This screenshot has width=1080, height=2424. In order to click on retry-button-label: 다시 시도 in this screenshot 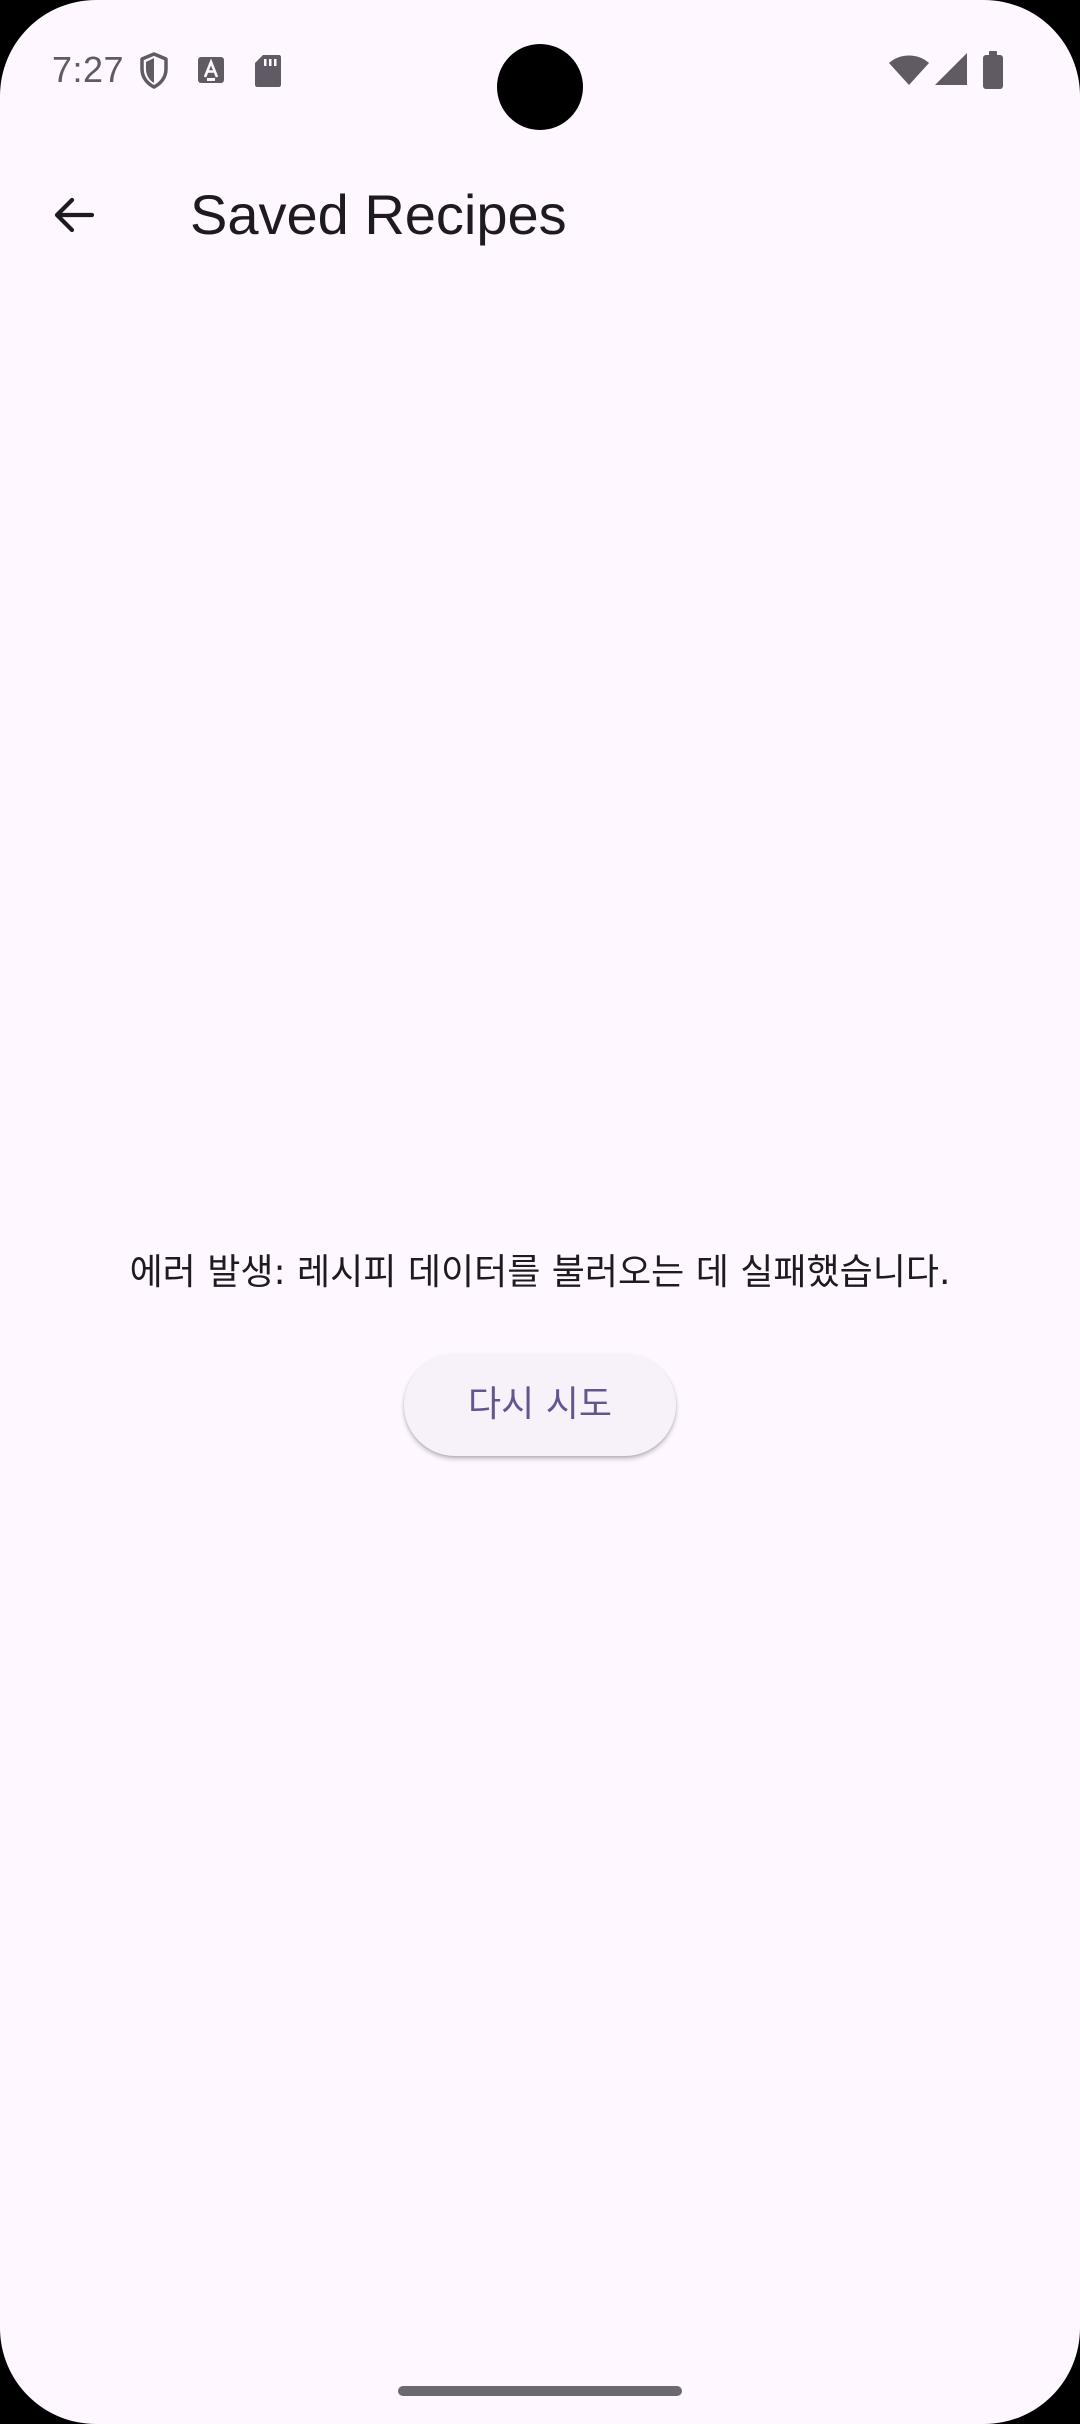, I will do `click(540, 1404)`.